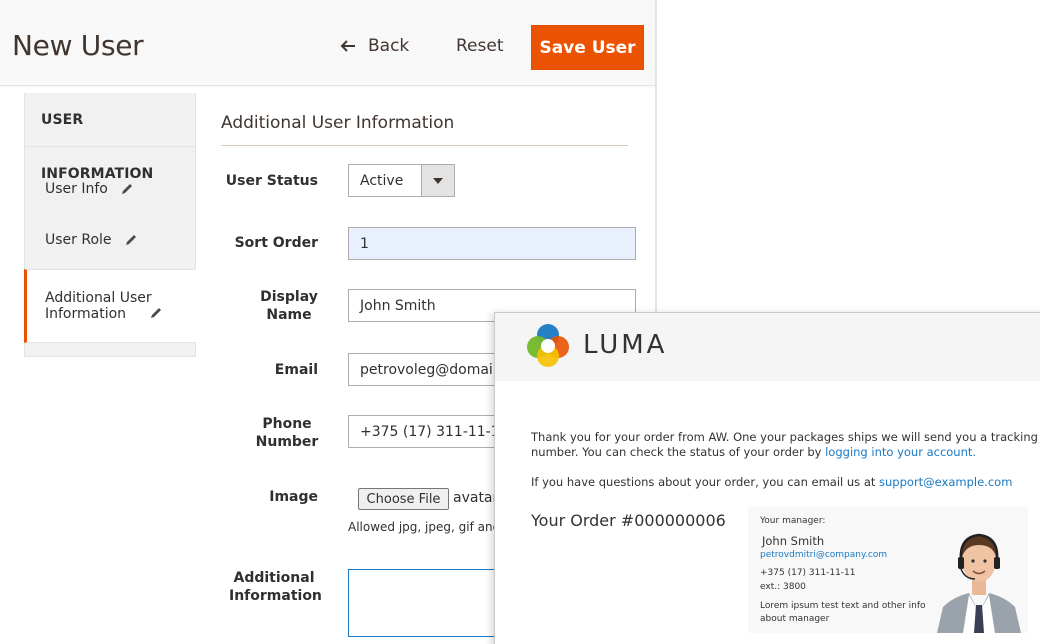 This screenshot has height=644, width=1040. Describe the element at coordinates (437, 180) in the screenshot. I see `dropdown-arrow-icon` at that location.